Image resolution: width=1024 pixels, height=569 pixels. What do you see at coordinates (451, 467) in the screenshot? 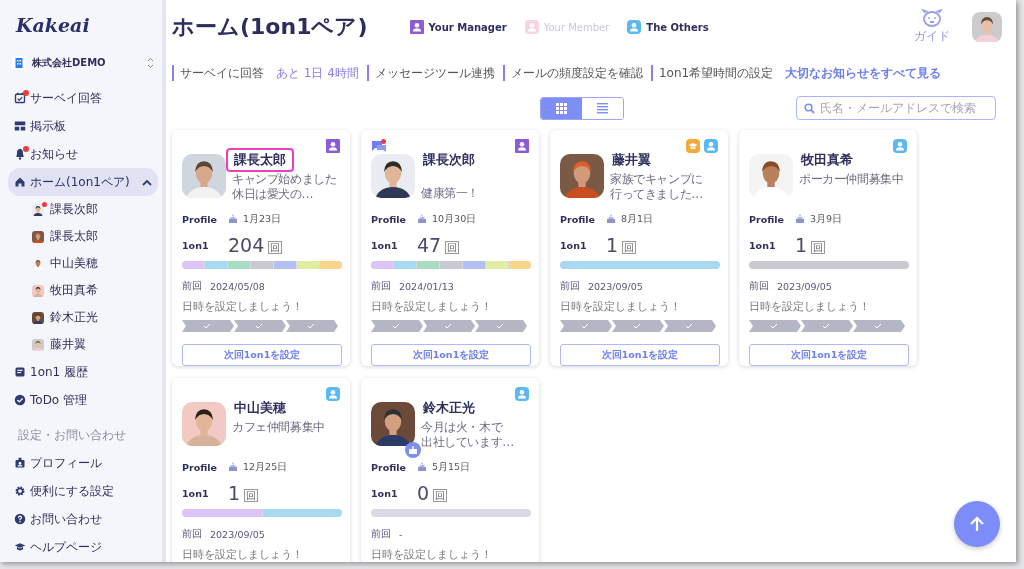
I see `birthday-date: 5月15日` at bounding box center [451, 467].